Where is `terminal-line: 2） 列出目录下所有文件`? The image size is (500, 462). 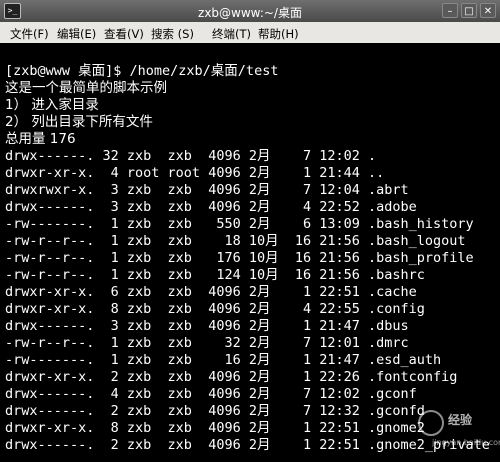
terminal-line: 2） 列出目录下所有文件 is located at coordinates (79, 122).